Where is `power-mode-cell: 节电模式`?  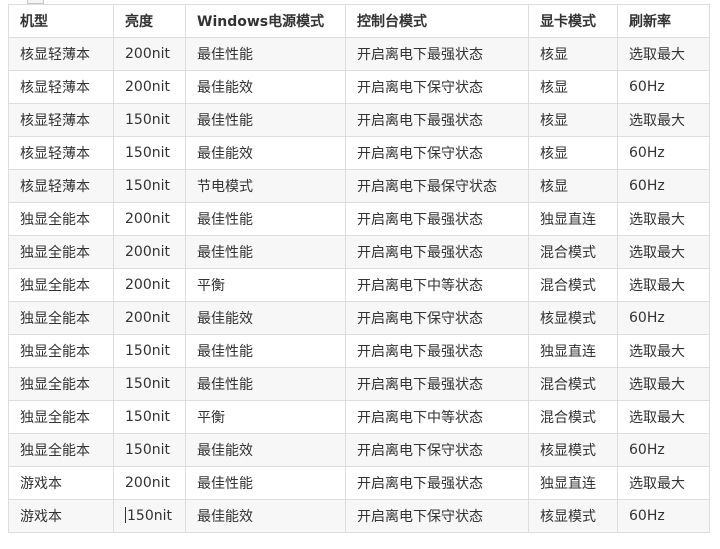
power-mode-cell: 节电模式 is located at coordinates (265, 186).